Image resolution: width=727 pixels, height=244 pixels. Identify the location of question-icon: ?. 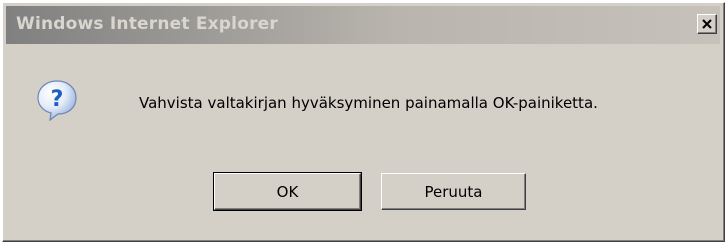
(57, 100).